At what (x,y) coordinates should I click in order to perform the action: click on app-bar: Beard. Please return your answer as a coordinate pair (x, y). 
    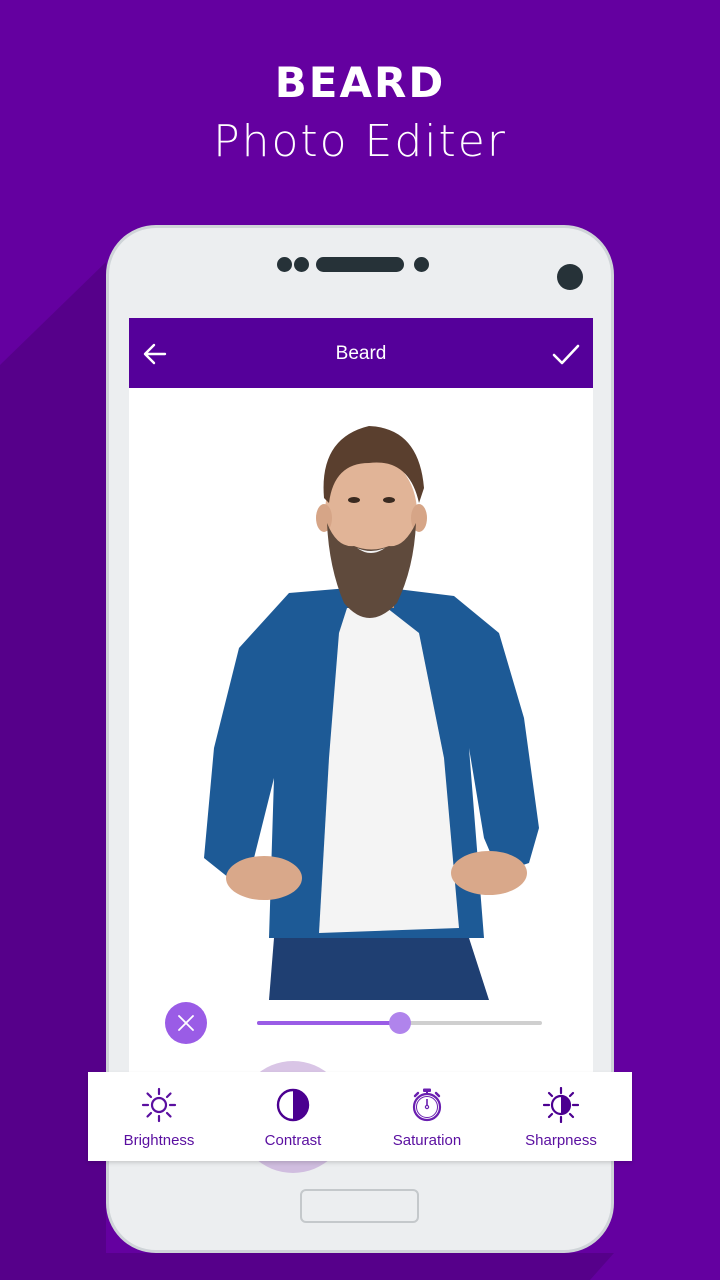
    Looking at the image, I should click on (361, 353).